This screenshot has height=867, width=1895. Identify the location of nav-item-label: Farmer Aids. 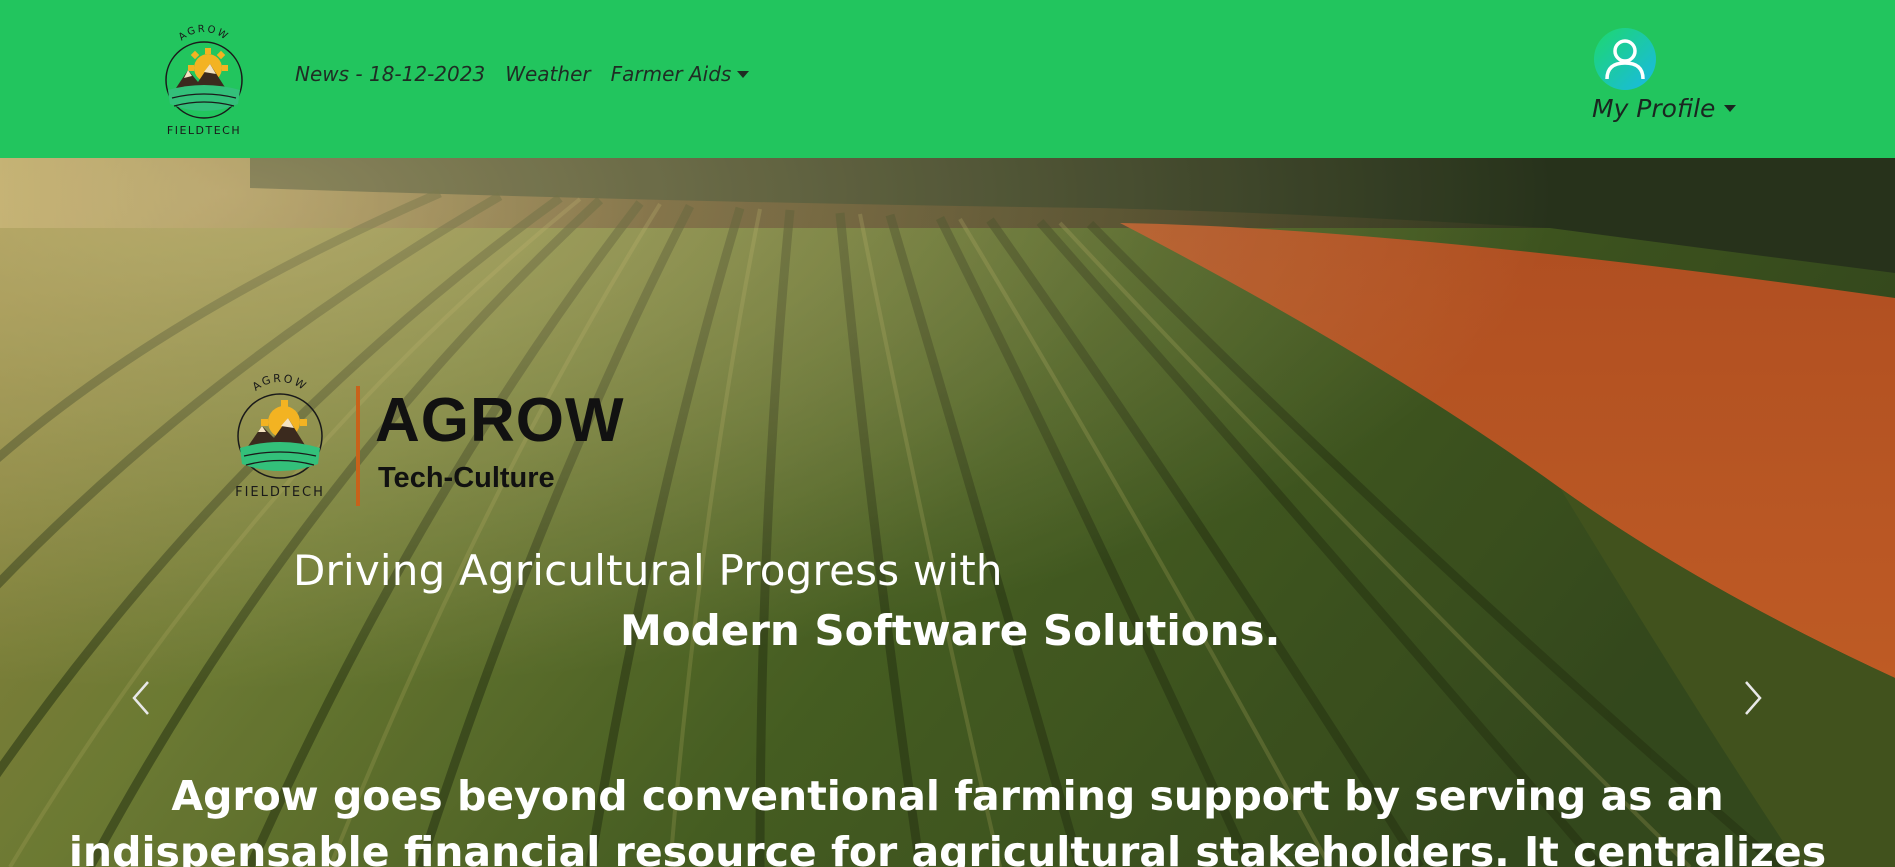
(671, 74).